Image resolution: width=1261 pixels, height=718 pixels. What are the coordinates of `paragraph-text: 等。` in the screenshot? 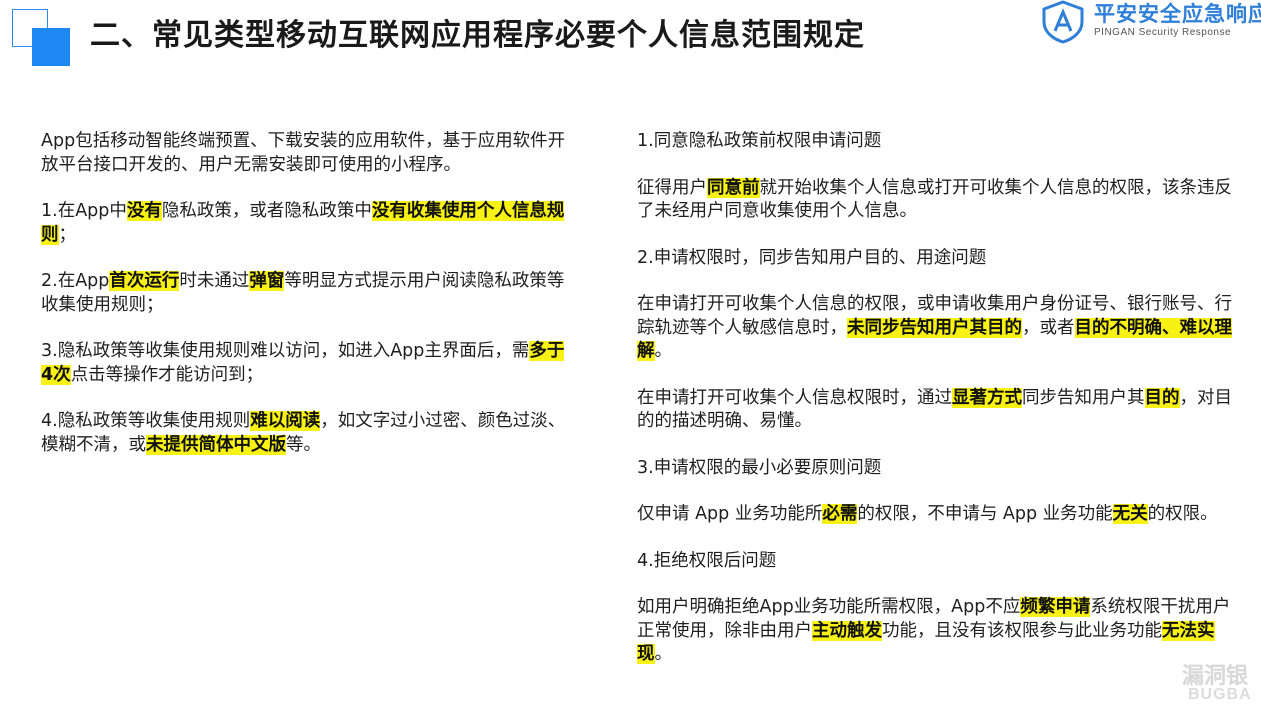 It's located at (303, 444).